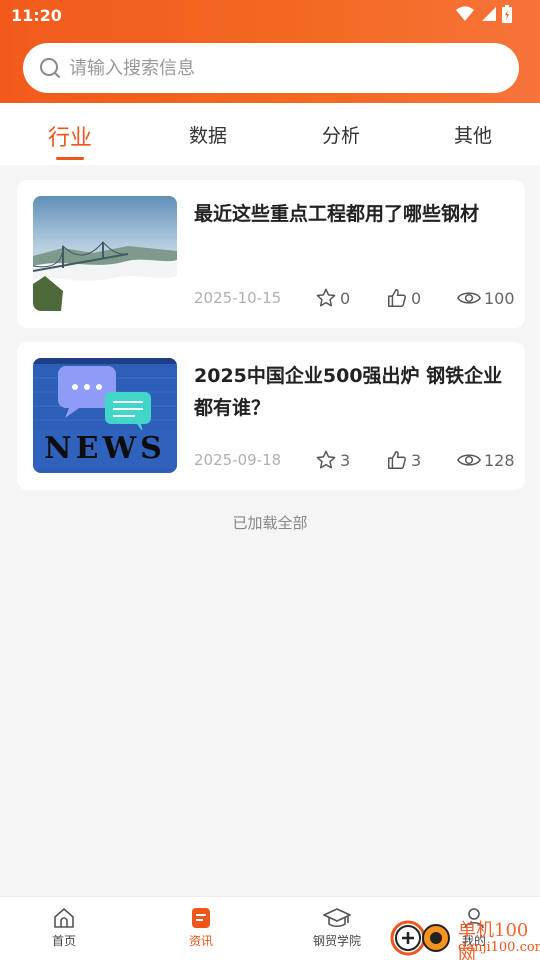  I want to click on view-count: 128, so click(499, 460).